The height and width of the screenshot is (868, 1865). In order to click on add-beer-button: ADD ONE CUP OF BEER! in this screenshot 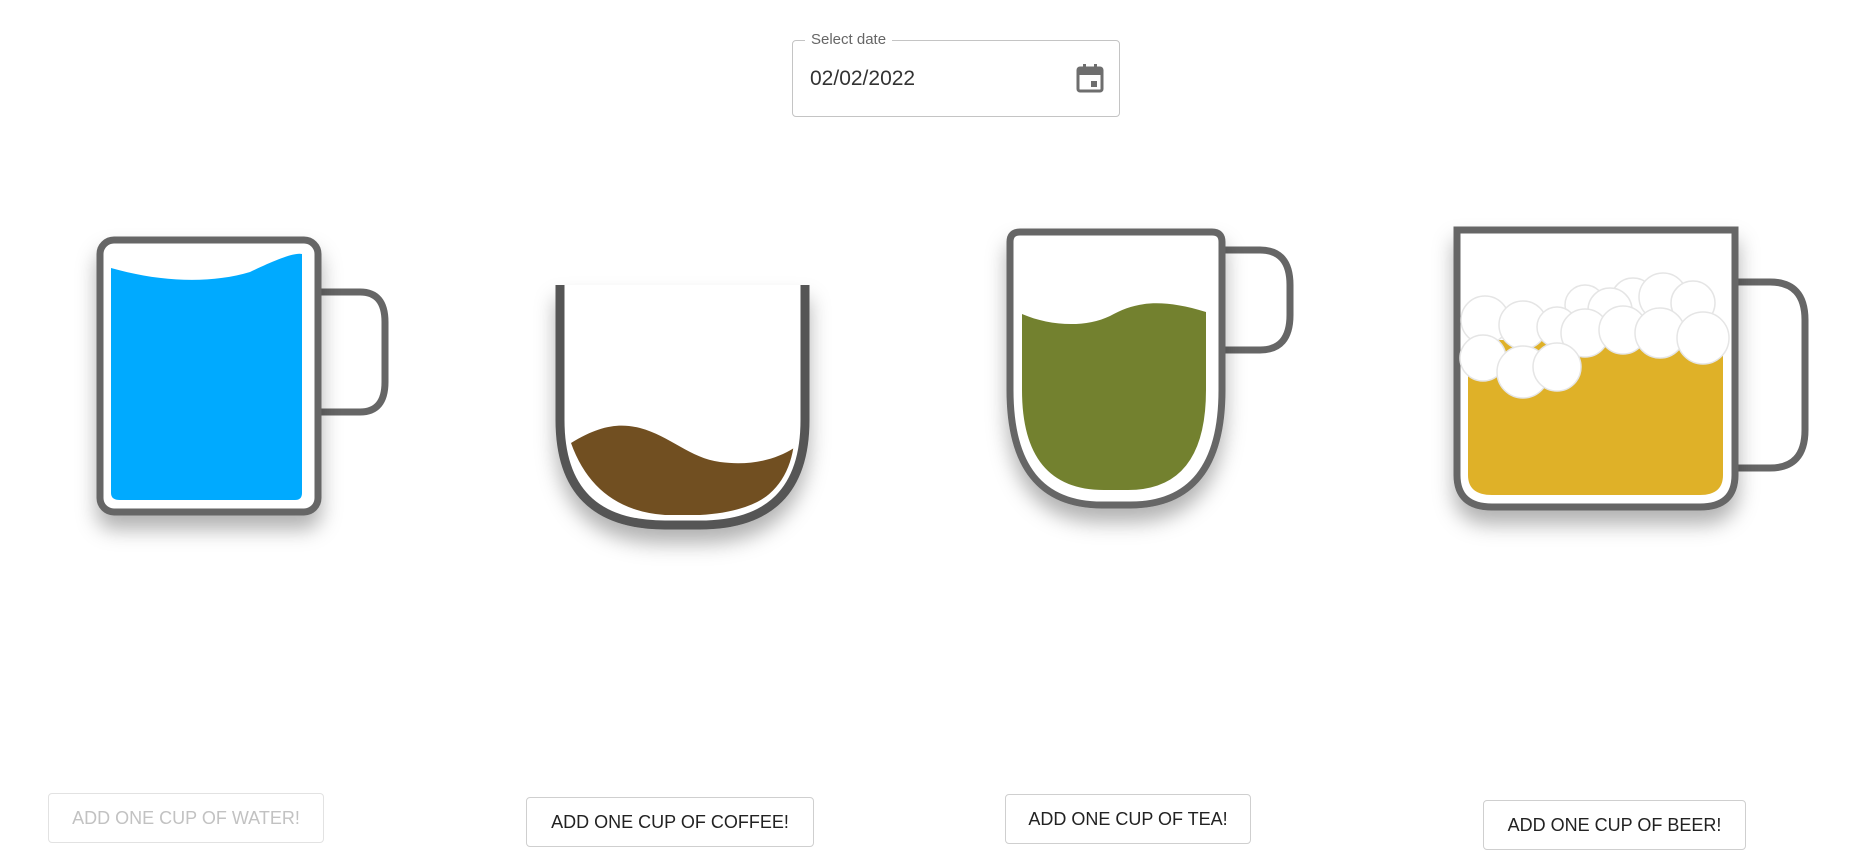, I will do `click(1614, 825)`.